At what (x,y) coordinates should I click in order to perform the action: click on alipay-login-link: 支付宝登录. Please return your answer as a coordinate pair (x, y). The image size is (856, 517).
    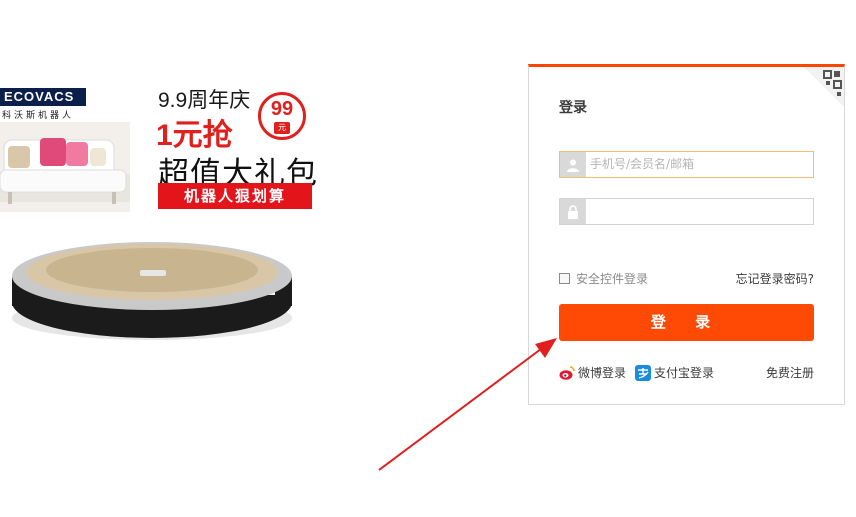
    Looking at the image, I should click on (674, 372).